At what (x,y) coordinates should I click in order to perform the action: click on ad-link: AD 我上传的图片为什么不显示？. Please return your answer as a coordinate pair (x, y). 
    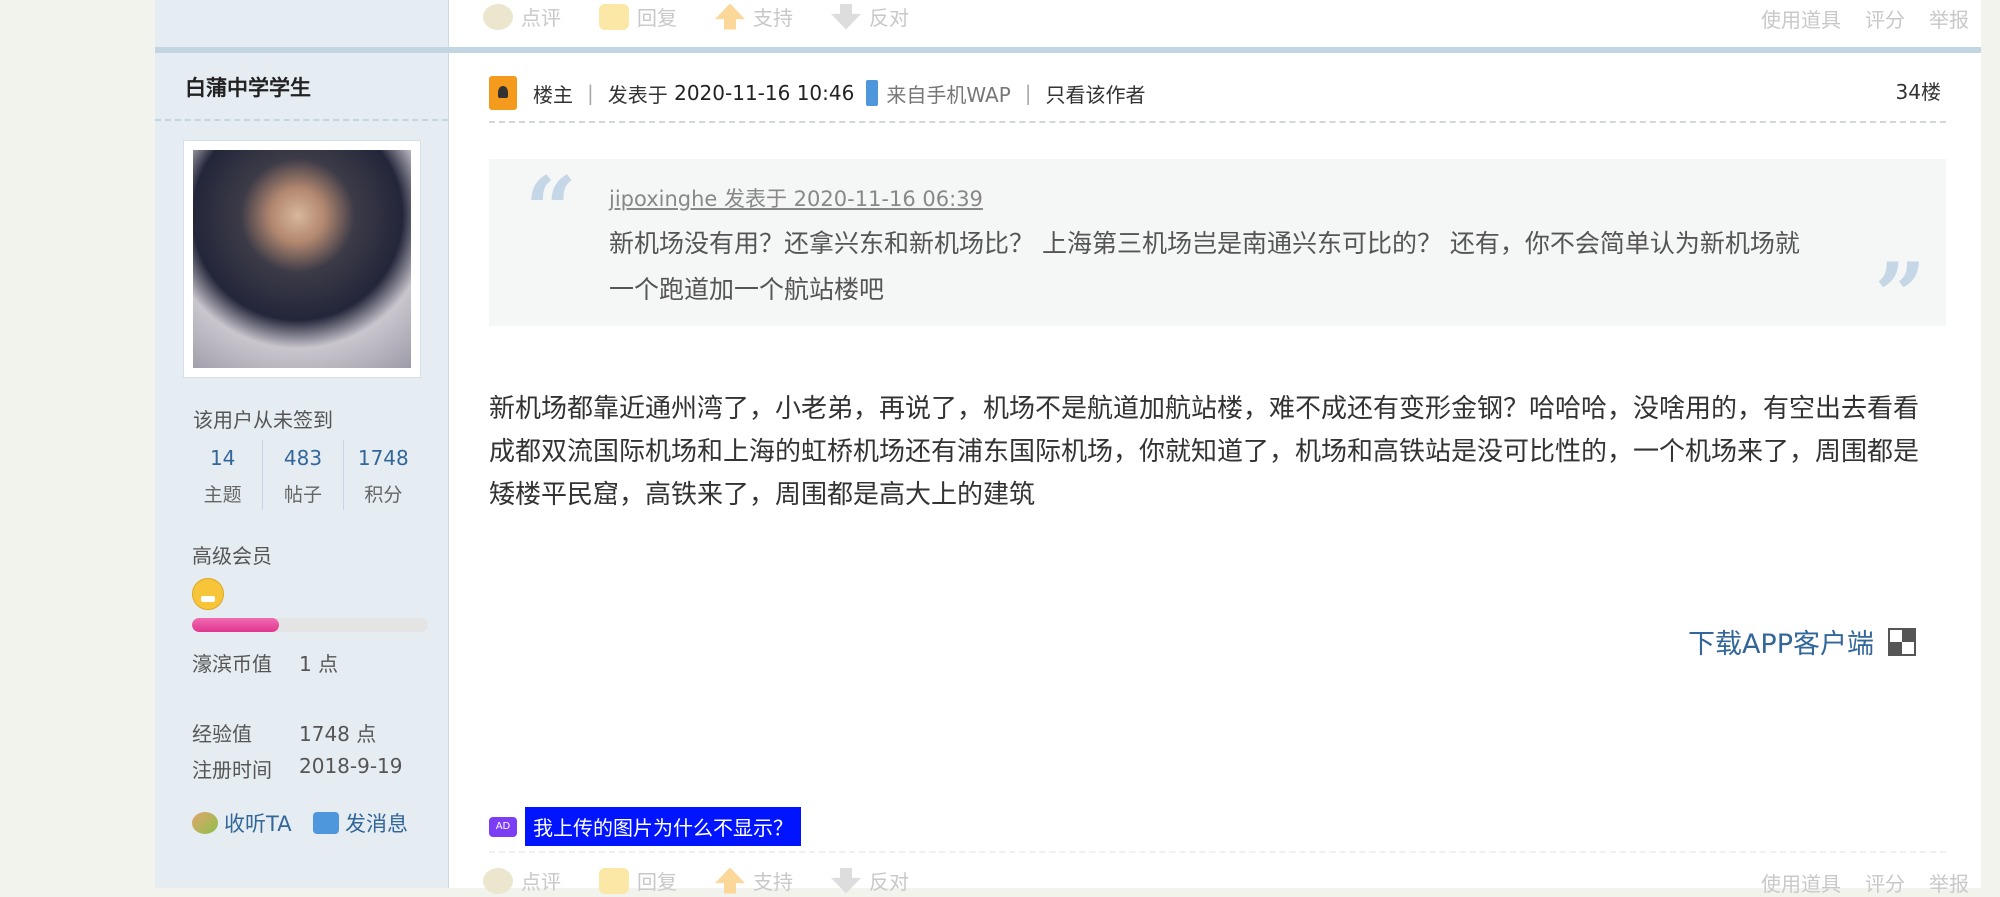
    Looking at the image, I should click on (645, 826).